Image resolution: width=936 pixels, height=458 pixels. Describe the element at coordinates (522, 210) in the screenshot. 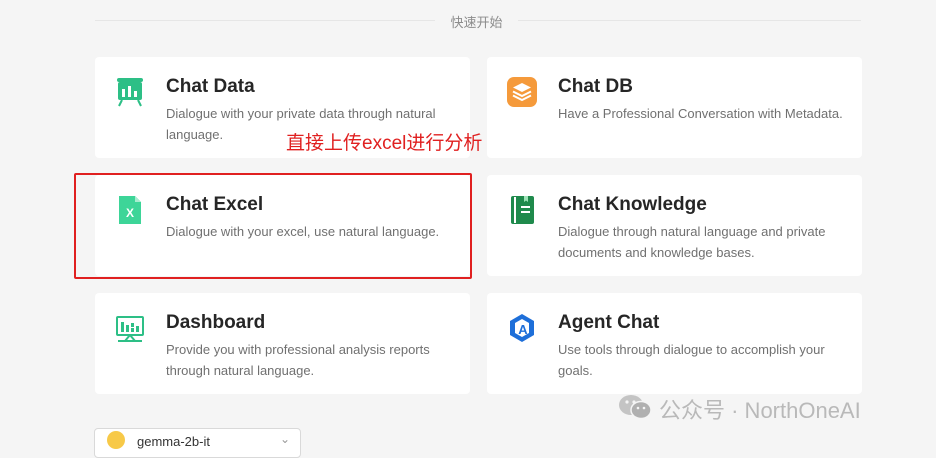

I see `knowledge-book-icon` at that location.